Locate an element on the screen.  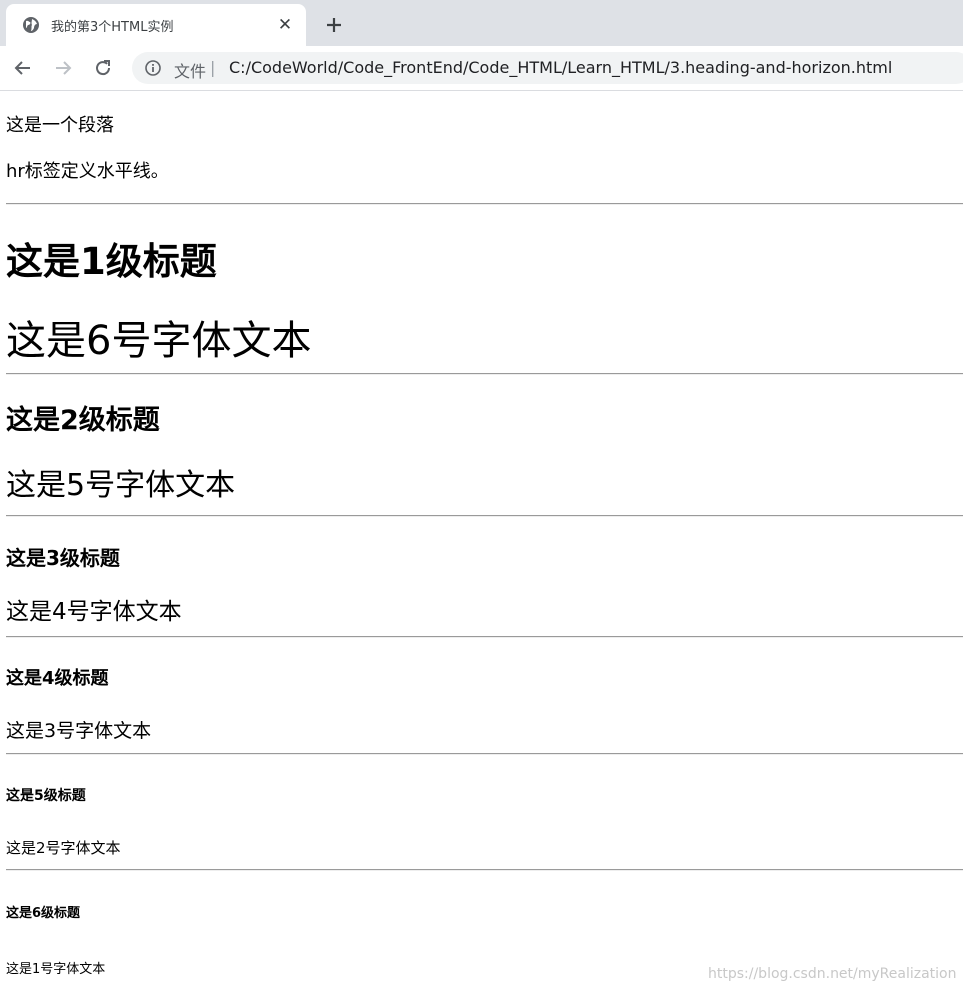
font-size-6-text: 这是6号字体文本 is located at coordinates (159, 341).